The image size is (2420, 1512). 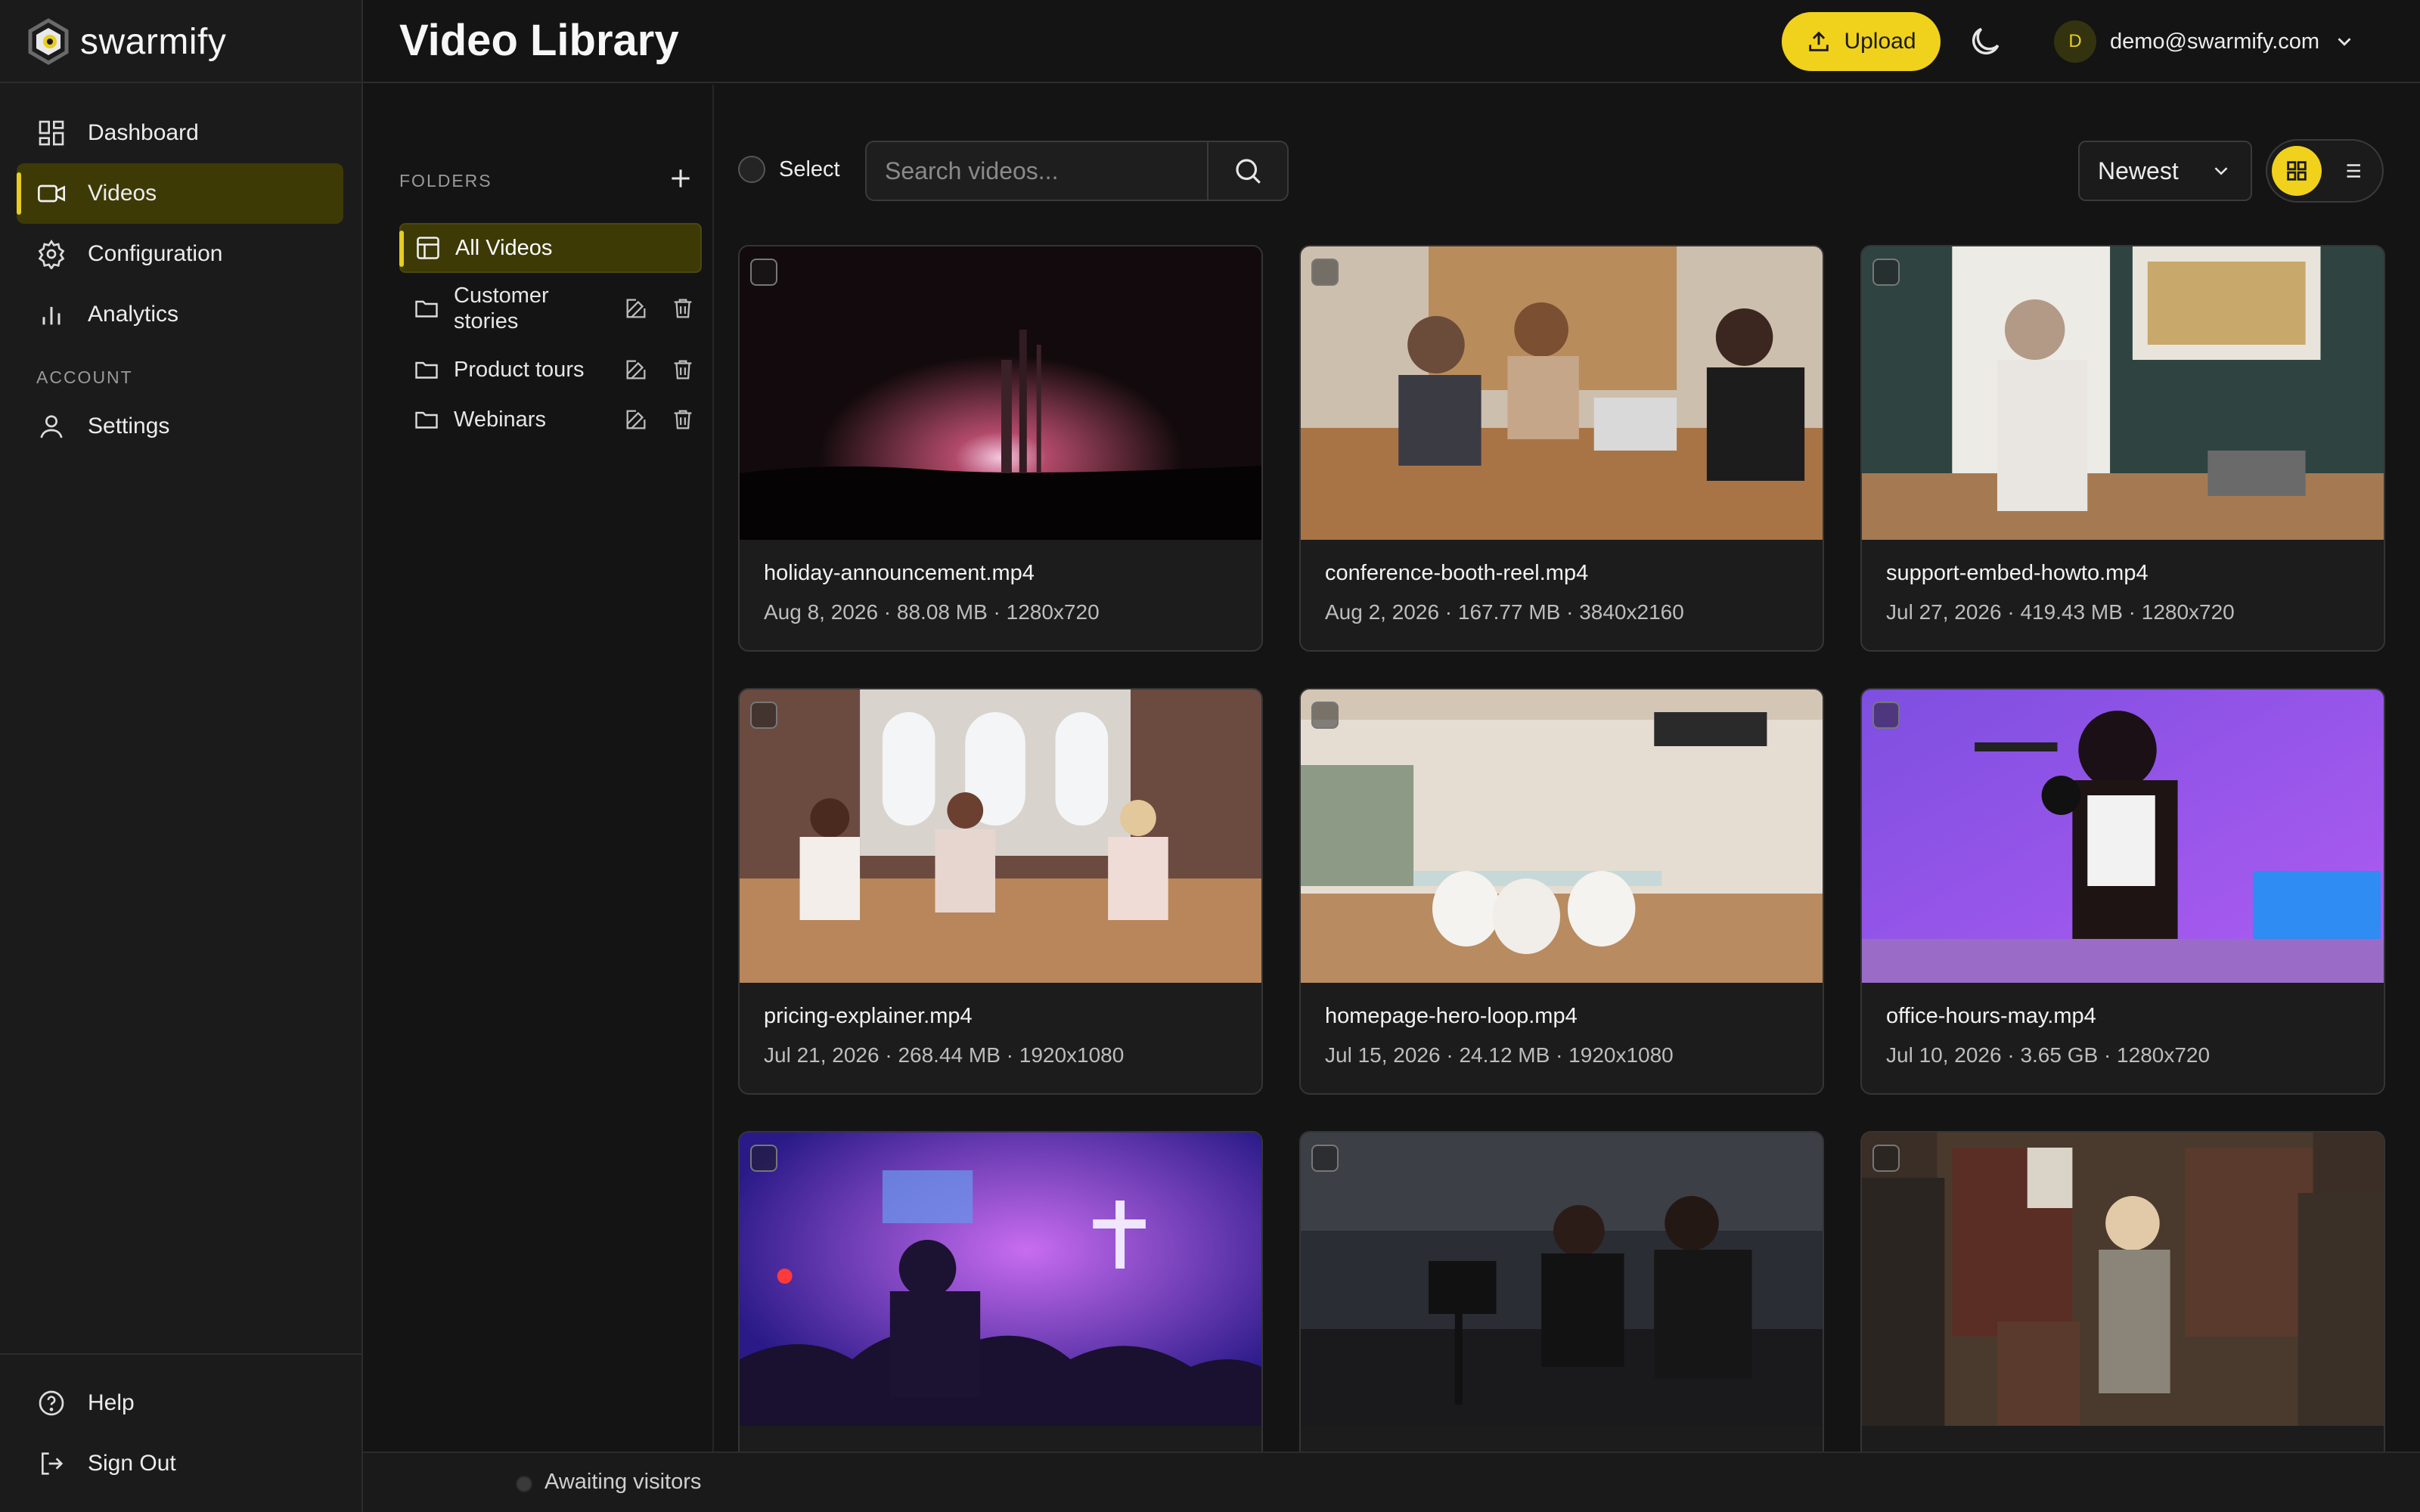 I want to click on search-button, so click(x=1247, y=171).